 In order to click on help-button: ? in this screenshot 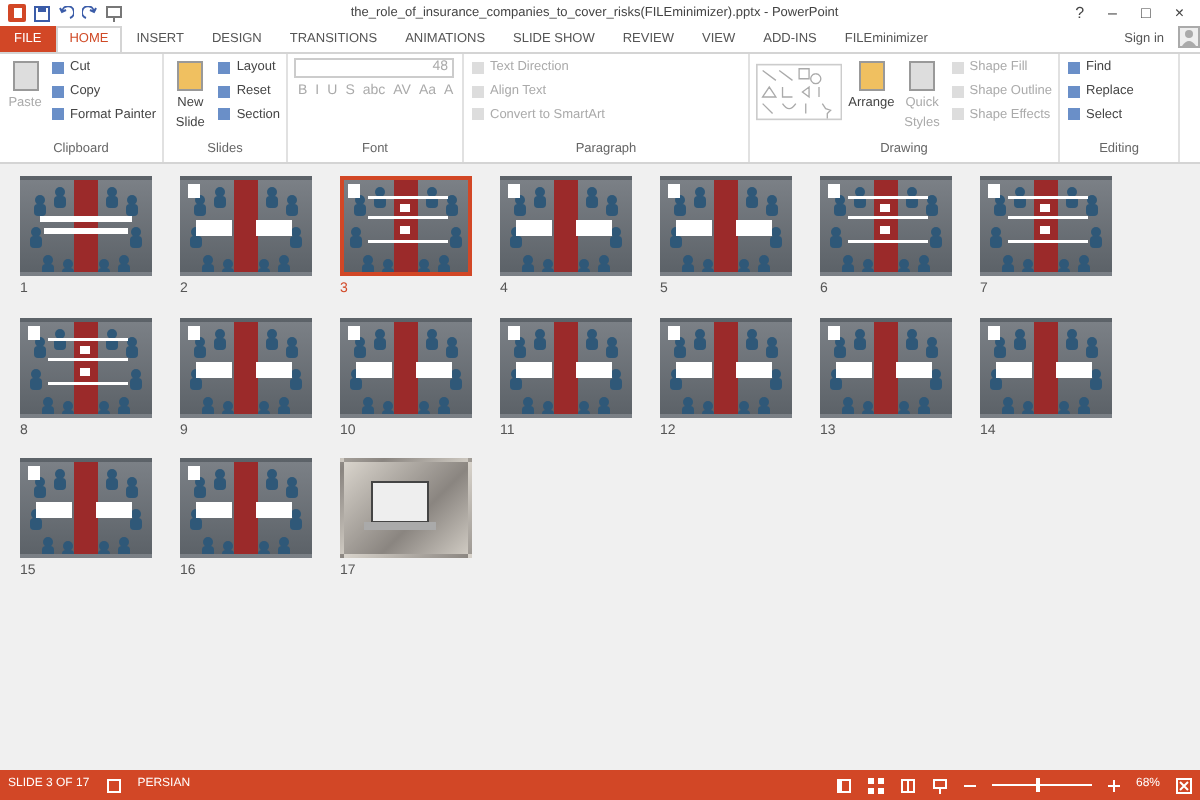, I will do `click(1080, 13)`.